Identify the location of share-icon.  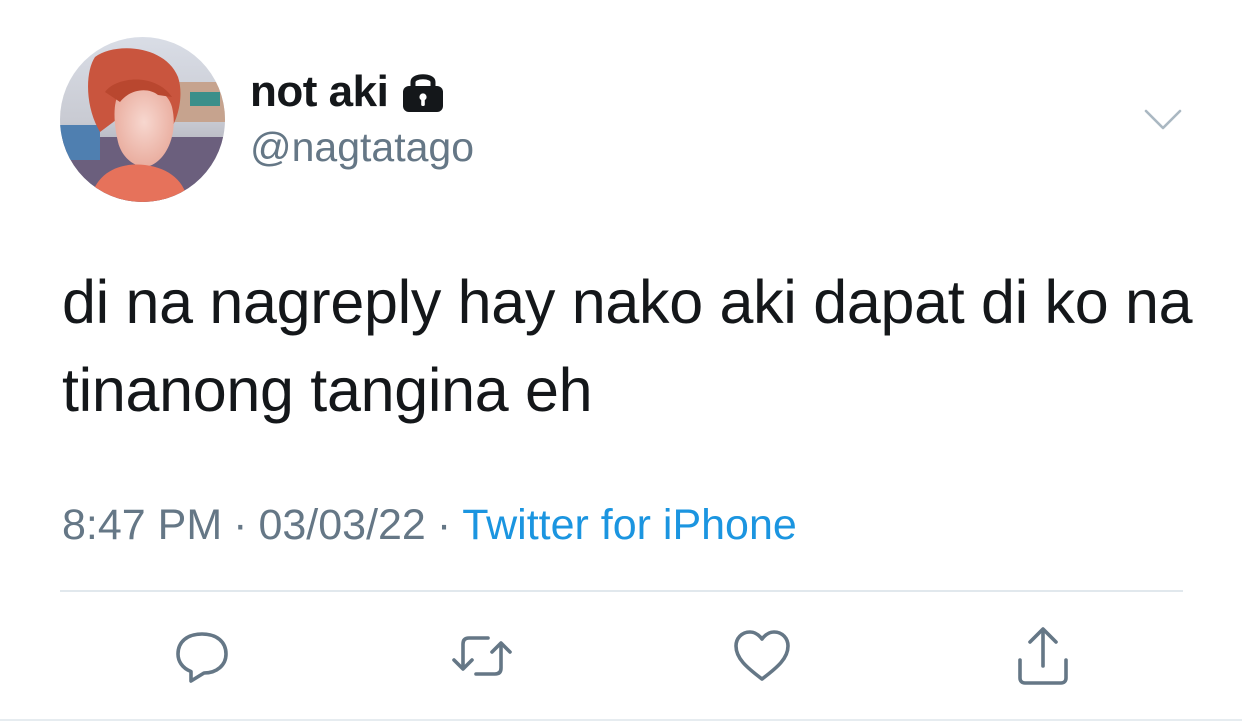
(1043, 656).